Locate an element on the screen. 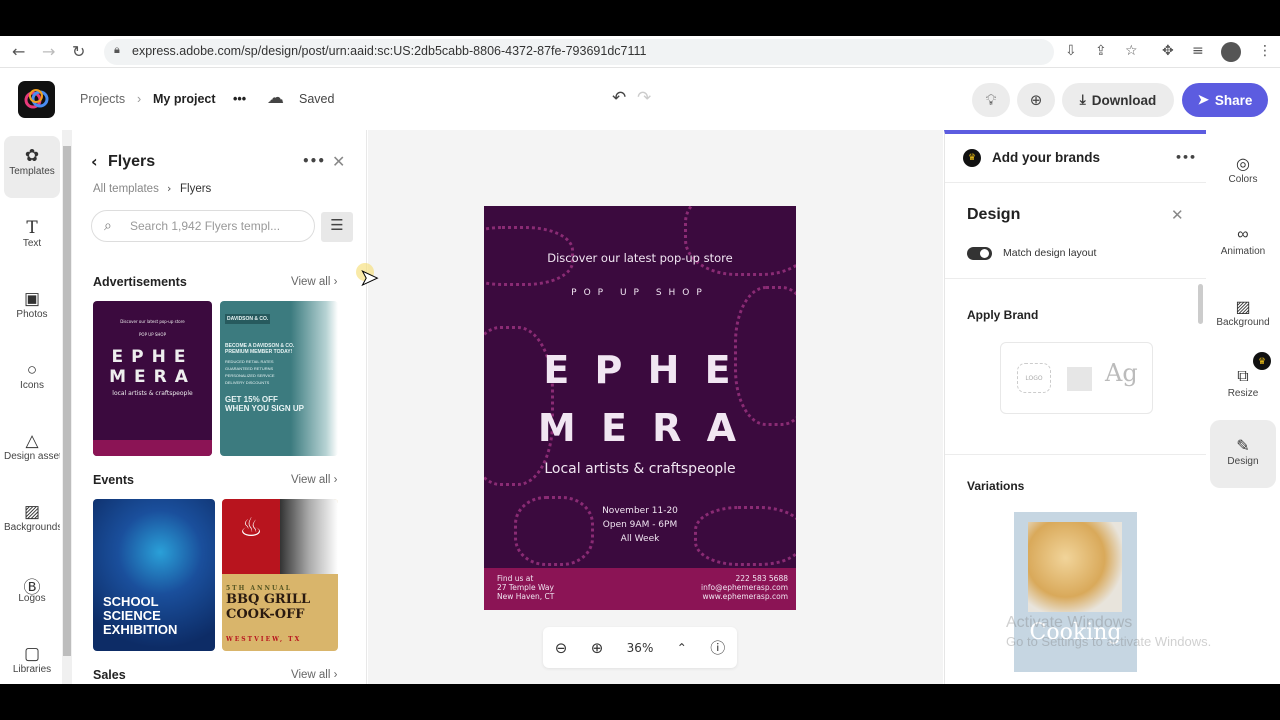 Image resolution: width=1280 pixels, height=720 pixels. match-layout-toggle is located at coordinates (979, 253).